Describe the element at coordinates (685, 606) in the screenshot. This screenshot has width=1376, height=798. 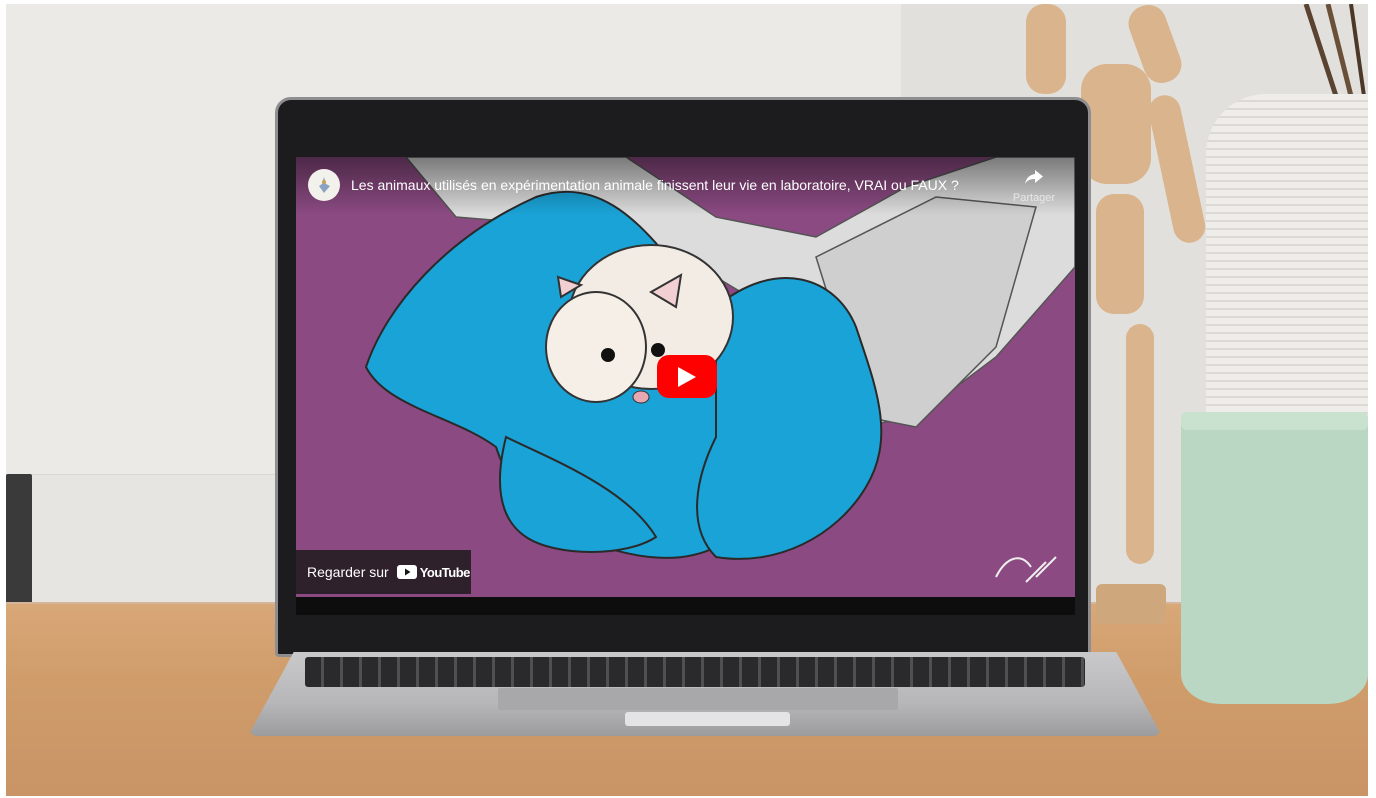
I see `screen-bezel-bottom` at that location.